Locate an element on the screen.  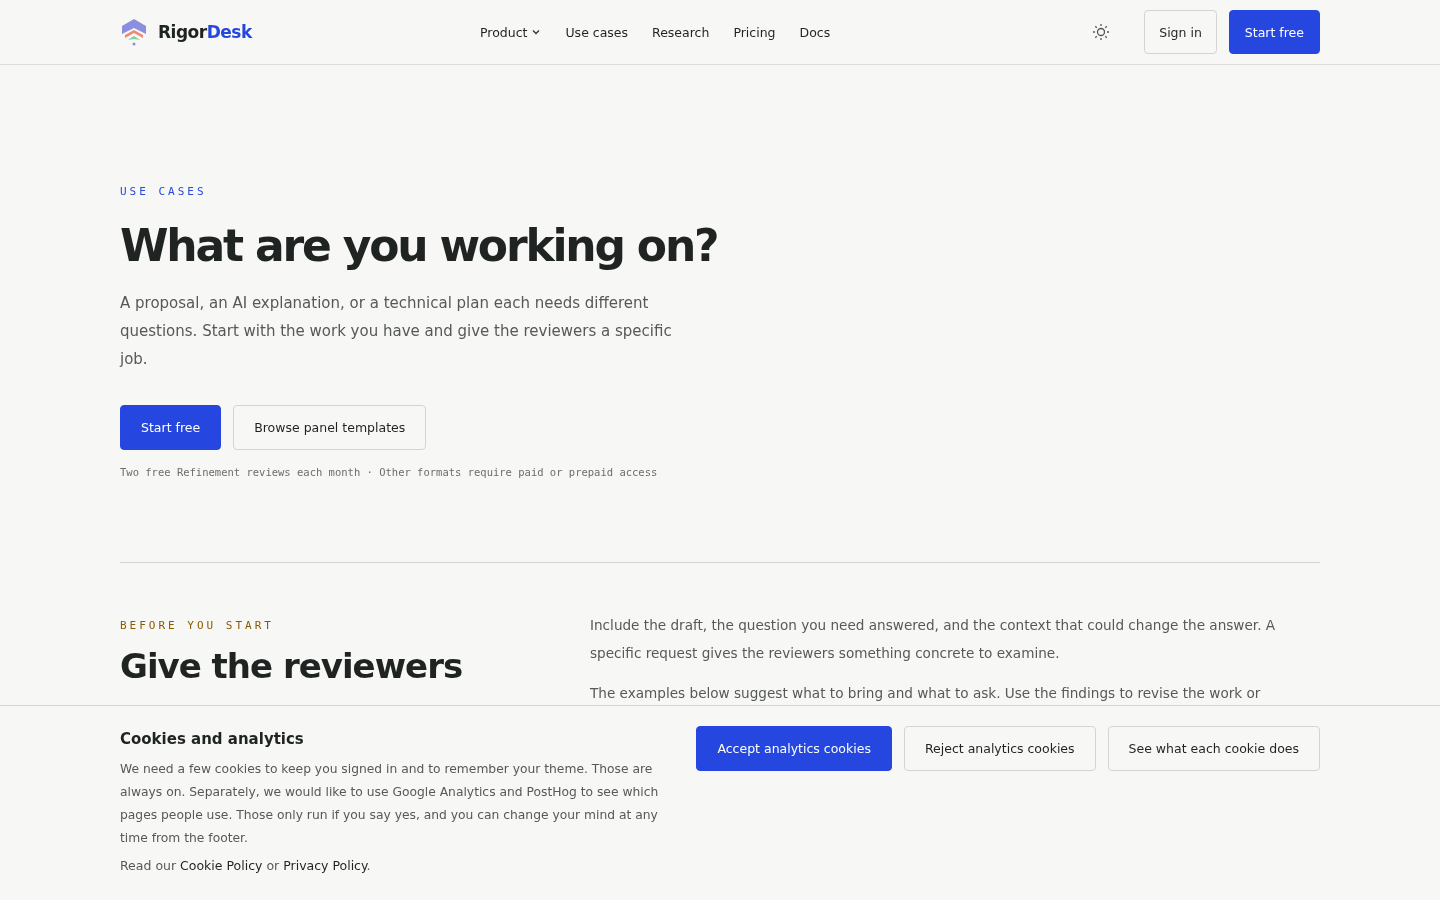
cookie-button: Accept analytics cookies is located at coordinates (794, 748).